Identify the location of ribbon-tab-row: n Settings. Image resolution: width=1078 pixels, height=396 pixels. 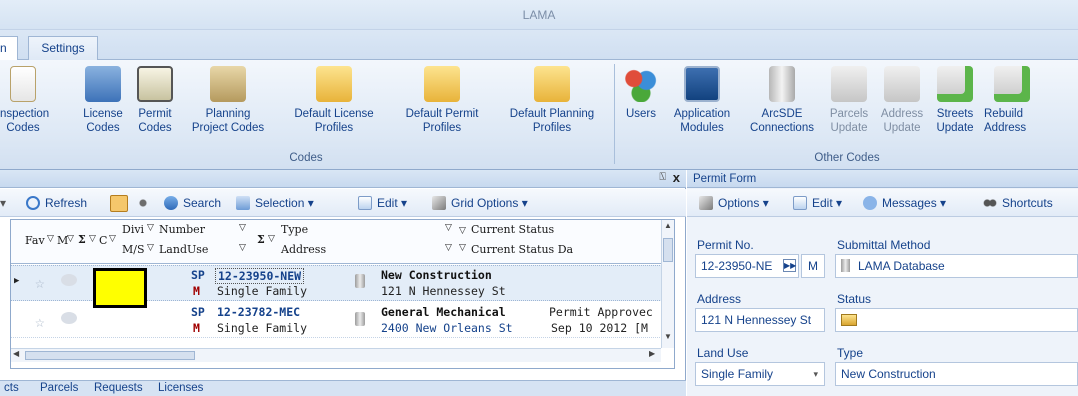
(539, 45).